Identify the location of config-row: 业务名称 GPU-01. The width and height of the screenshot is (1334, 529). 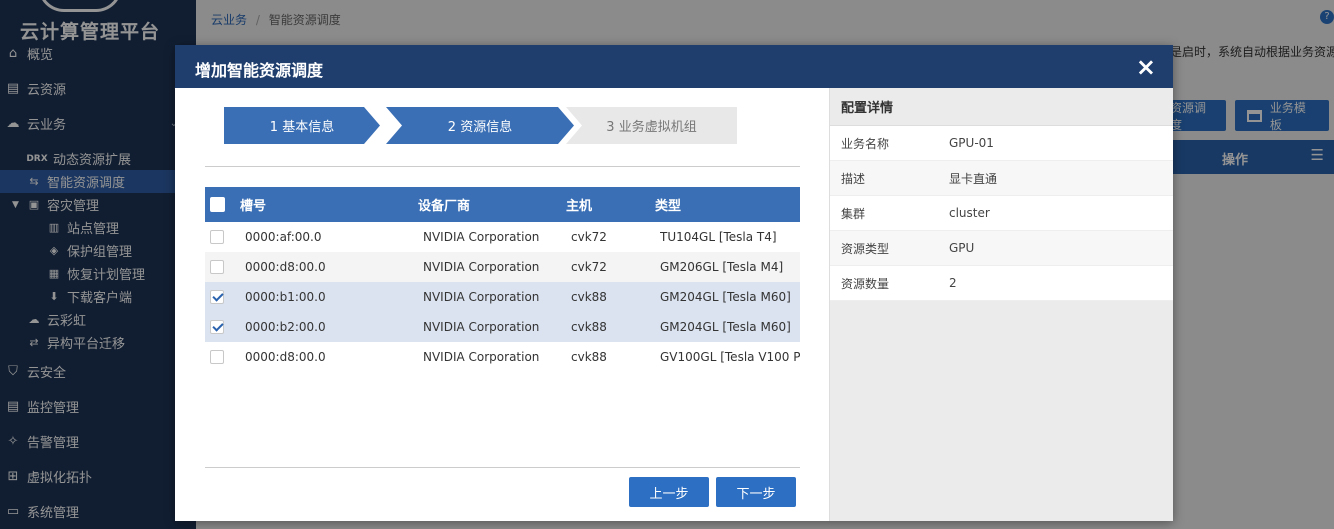
(1001, 143).